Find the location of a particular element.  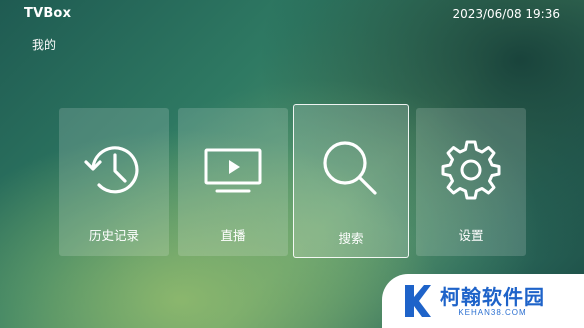

settings-label: 设置 is located at coordinates (471, 235).